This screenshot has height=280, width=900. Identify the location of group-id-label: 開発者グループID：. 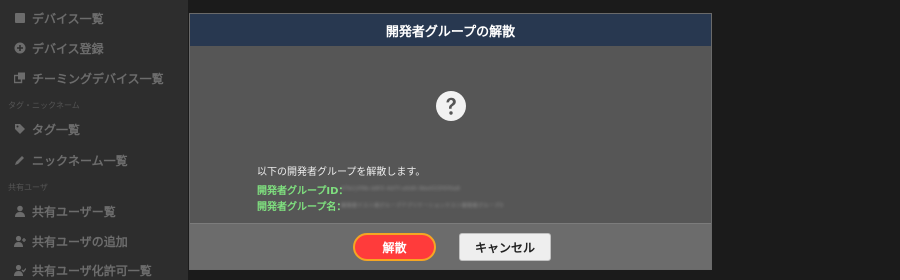
(303, 191).